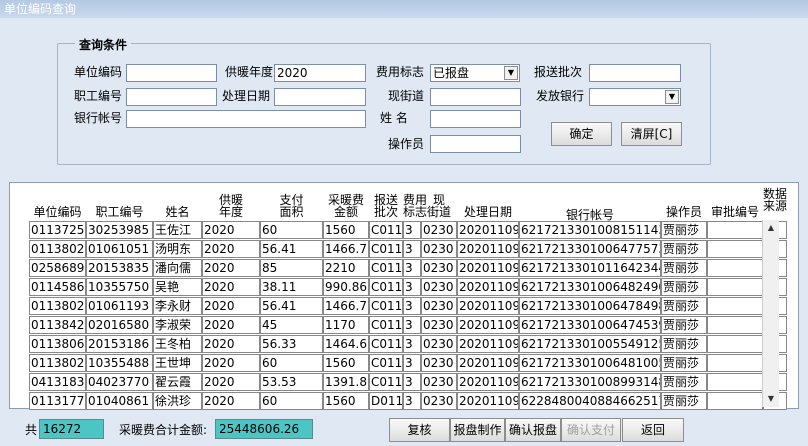  Describe the element at coordinates (775, 200) in the screenshot. I see `column-header: 数据 来源` at that location.